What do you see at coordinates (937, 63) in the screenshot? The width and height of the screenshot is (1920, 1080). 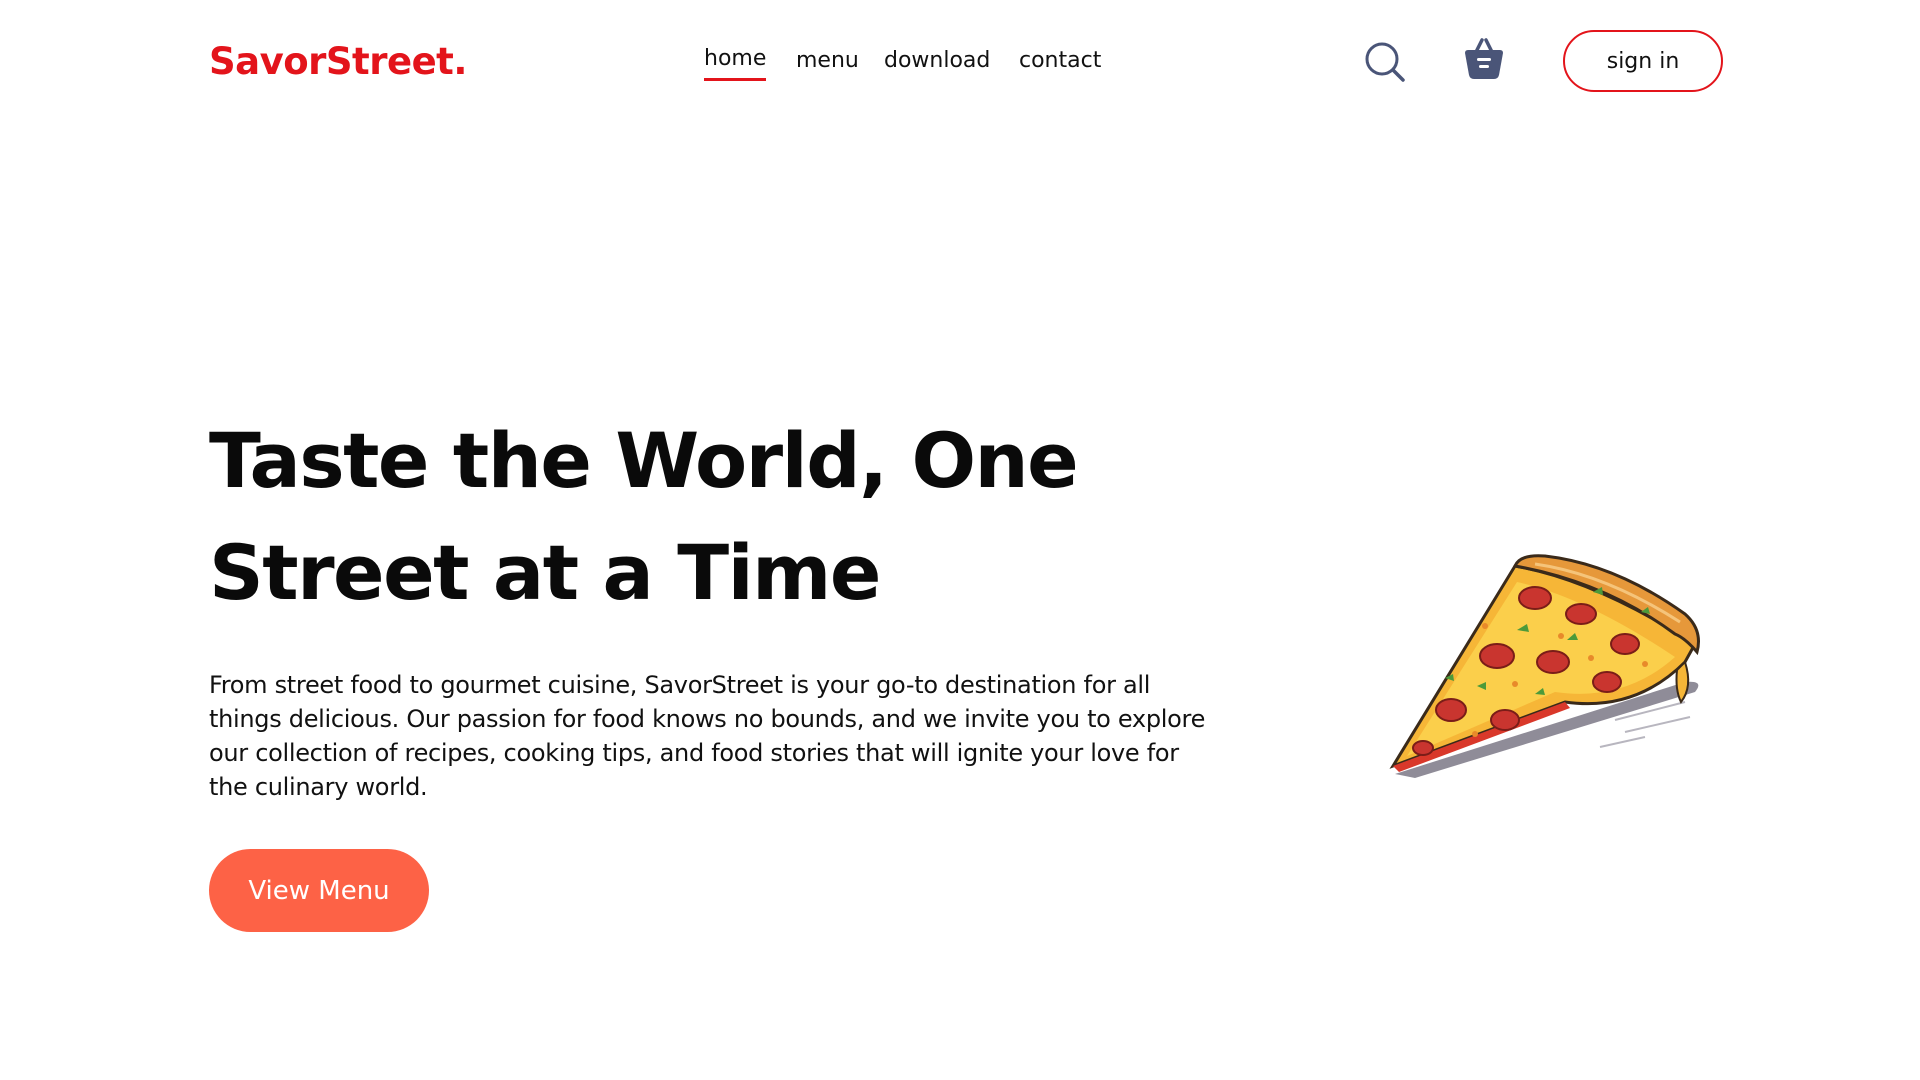 I see `nav-item-download: download` at bounding box center [937, 63].